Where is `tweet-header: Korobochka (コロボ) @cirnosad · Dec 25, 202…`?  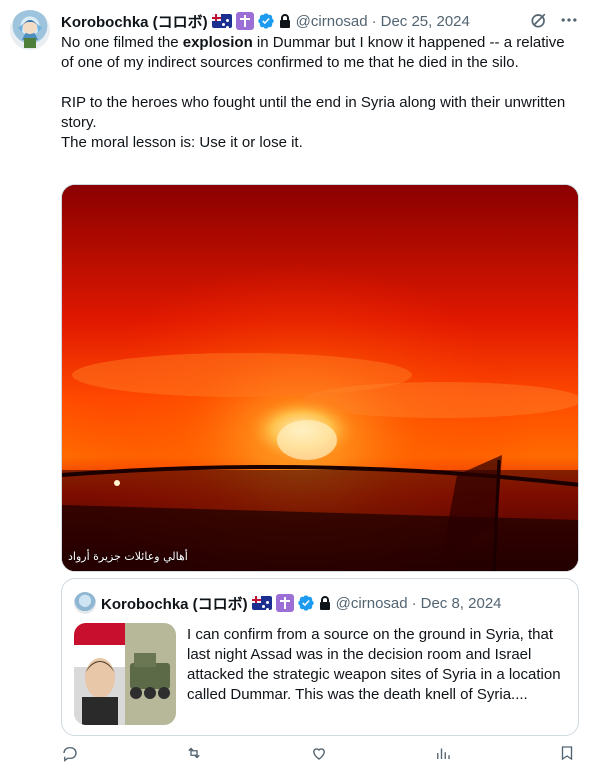 tweet-header: Korobochka (コロボ) @cirnosad · Dec 25, 202… is located at coordinates (320, 21).